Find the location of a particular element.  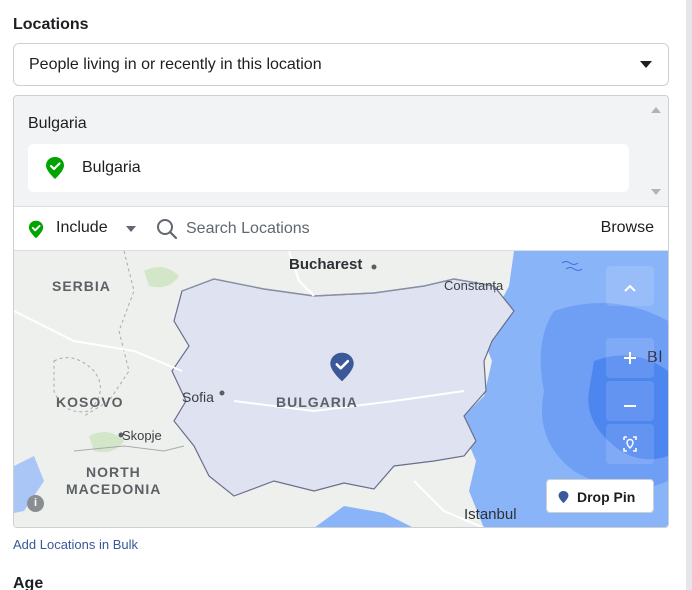

map-label-bulgaria: BULGARIA is located at coordinates (317, 402).